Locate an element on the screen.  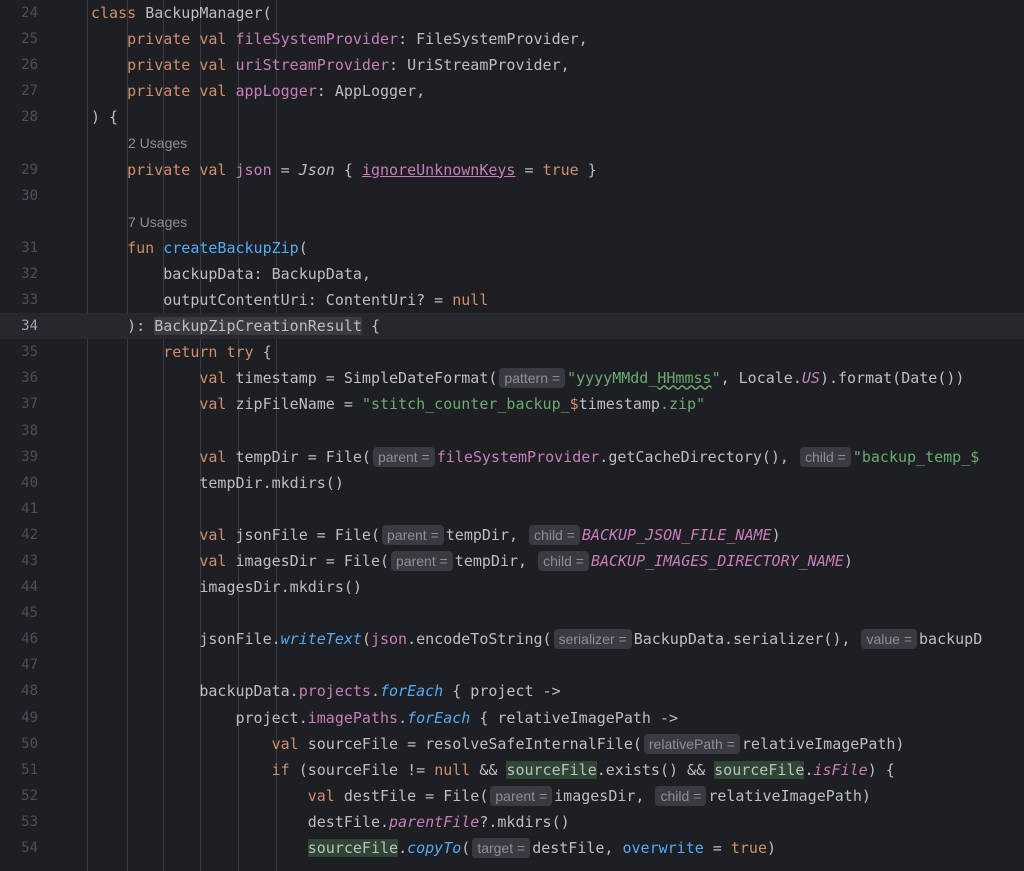
usages-count-link: 2 Usages is located at coordinates (157, 143).